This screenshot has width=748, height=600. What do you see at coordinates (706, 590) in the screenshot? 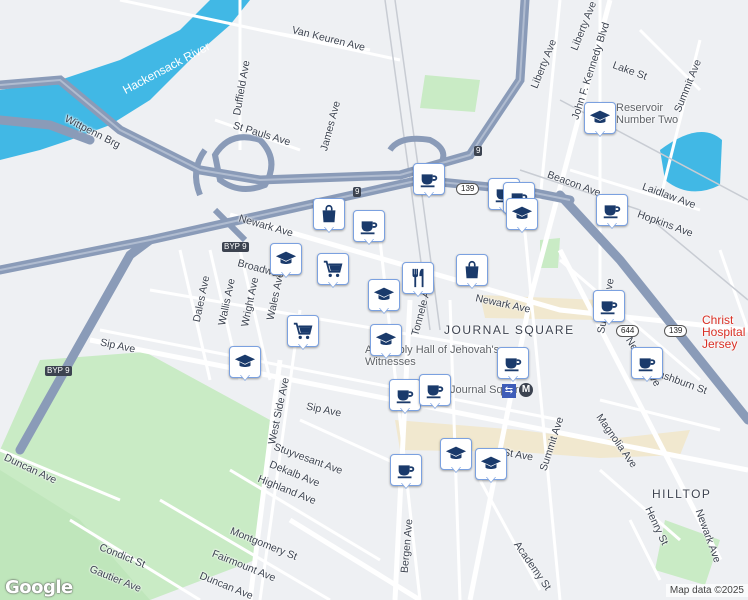
I see `map-attribution: Map data ©2025` at bounding box center [706, 590].